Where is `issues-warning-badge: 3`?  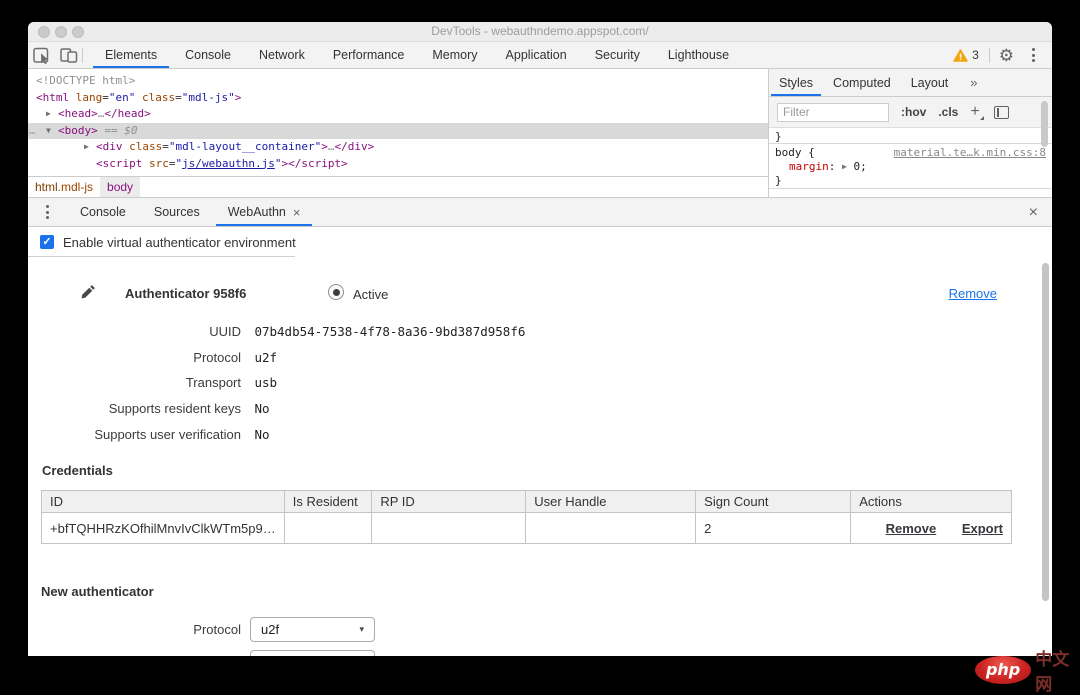
issues-warning-badge: 3 is located at coordinates (966, 55).